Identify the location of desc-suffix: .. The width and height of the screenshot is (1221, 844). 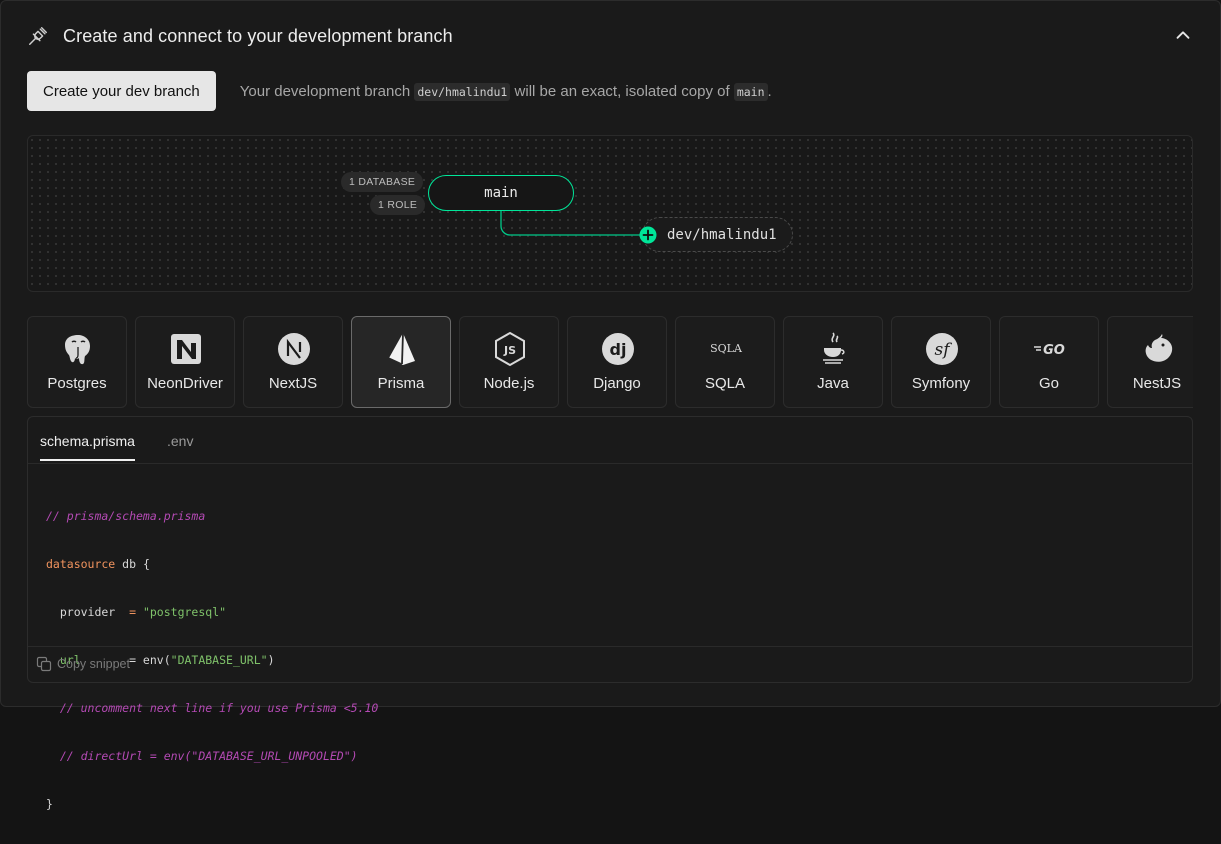
(769, 91).